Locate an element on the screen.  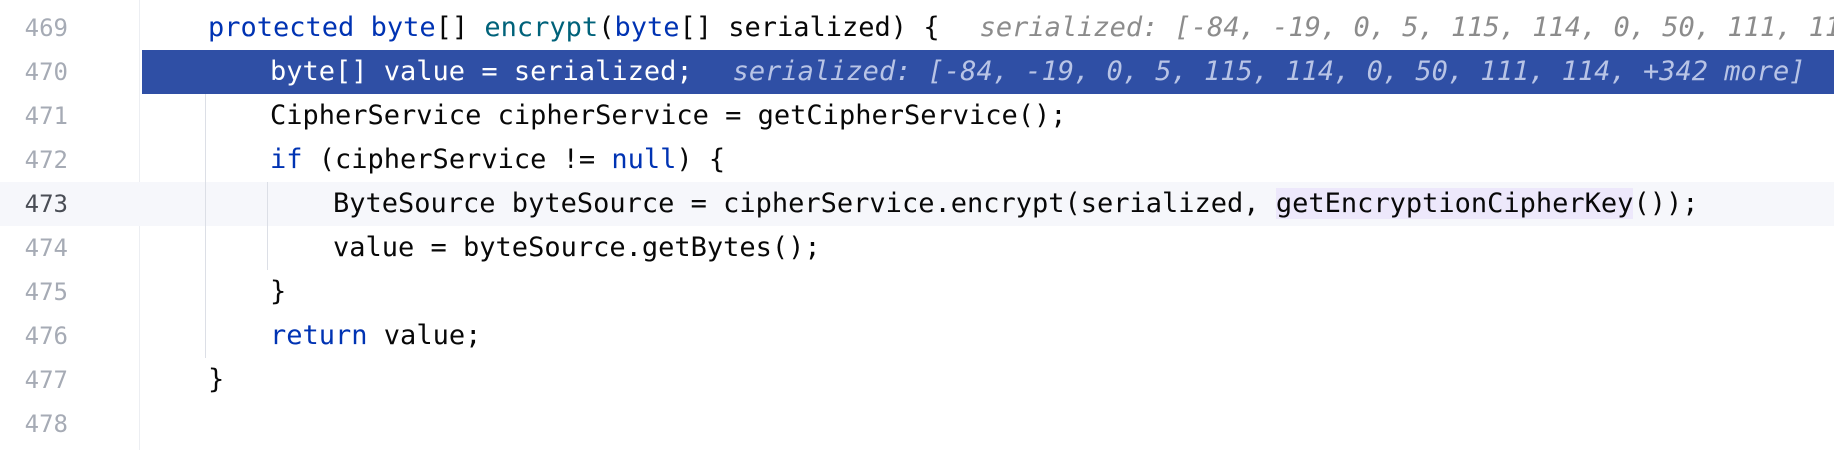
code-token: (cipherService != is located at coordinates (457, 159).